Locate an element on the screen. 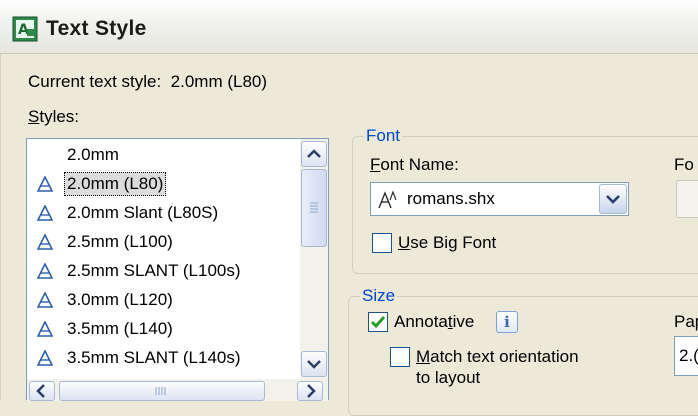 This screenshot has width=698, height=416. style-list-item: 2.0mm Slant (L80S) is located at coordinates (164, 213).